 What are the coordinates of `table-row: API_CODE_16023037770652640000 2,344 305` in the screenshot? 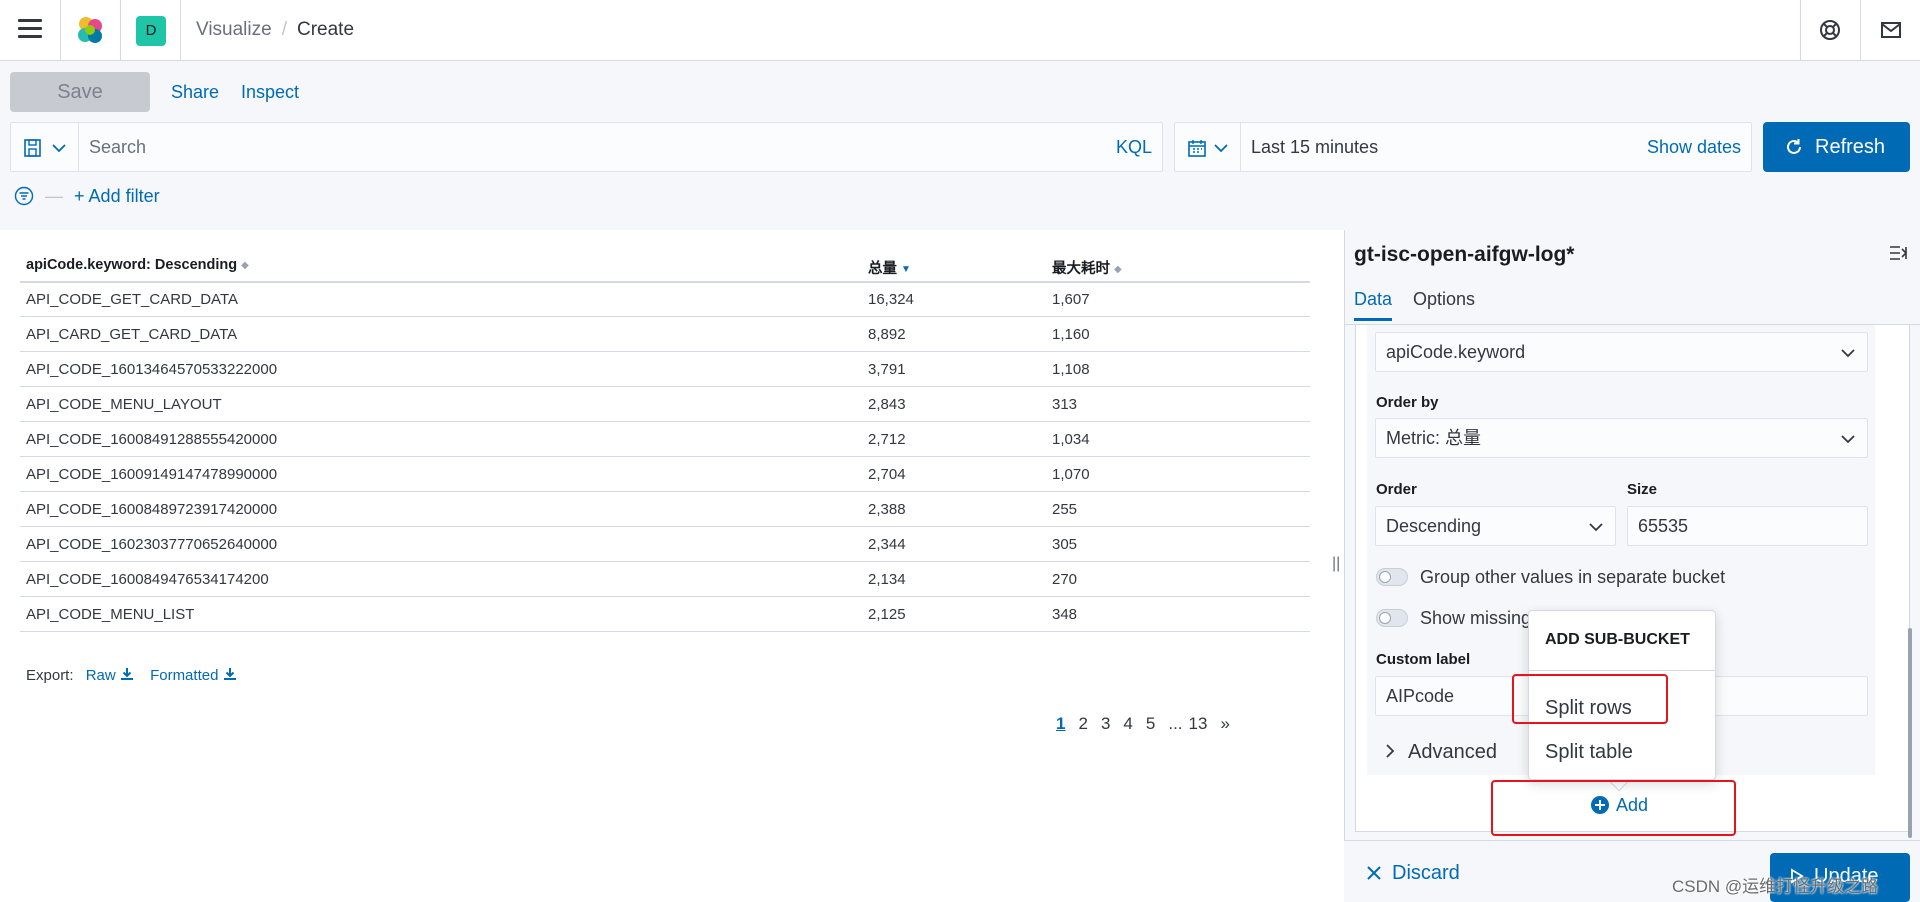 It's located at (665, 544).